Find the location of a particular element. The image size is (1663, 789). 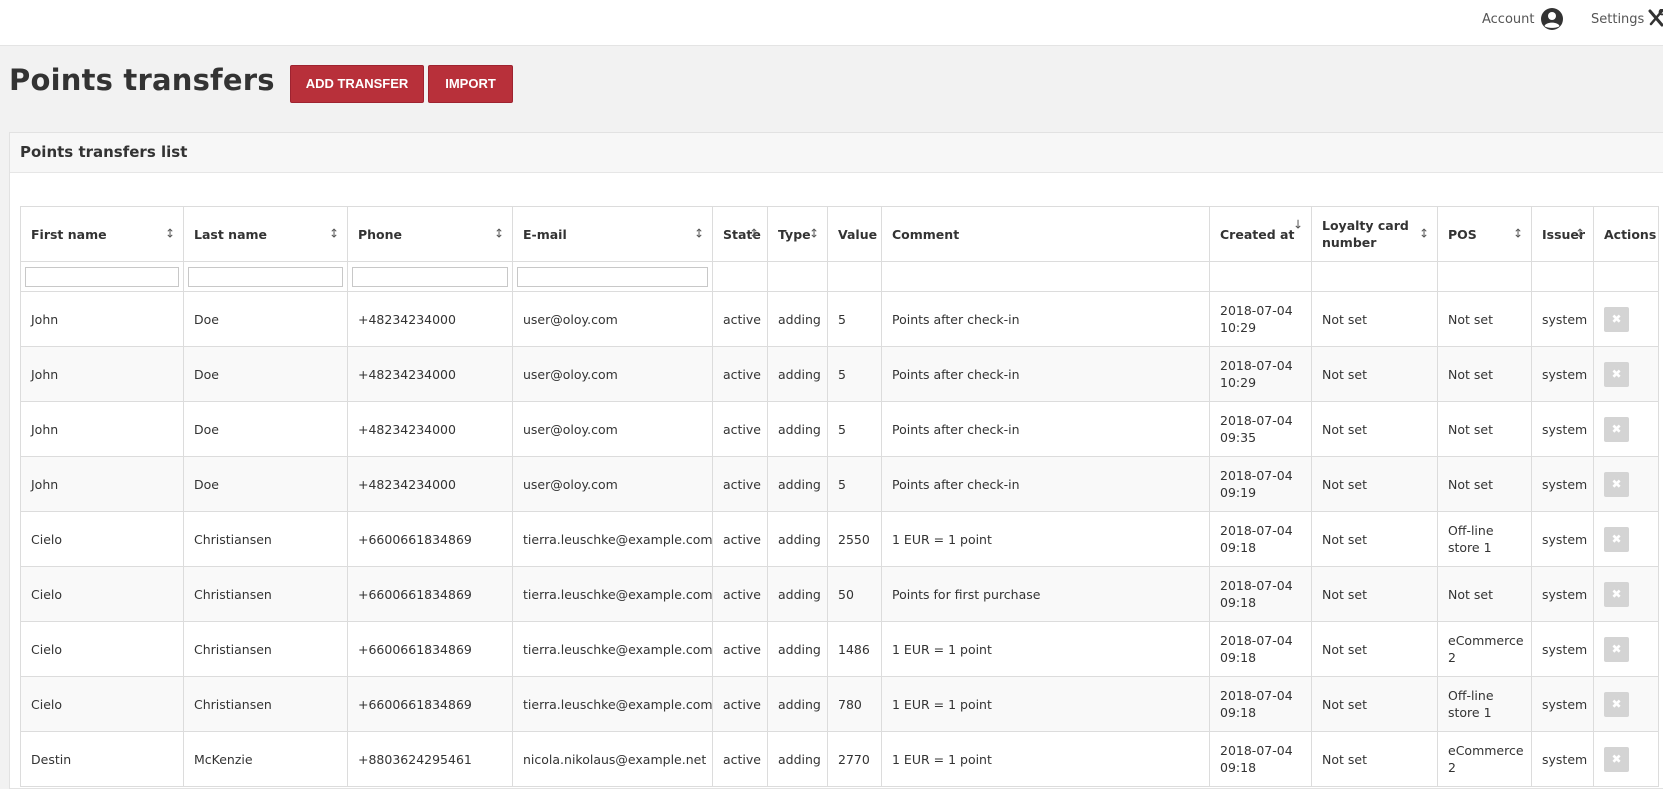

column-header-label: E-mail is located at coordinates (545, 234).